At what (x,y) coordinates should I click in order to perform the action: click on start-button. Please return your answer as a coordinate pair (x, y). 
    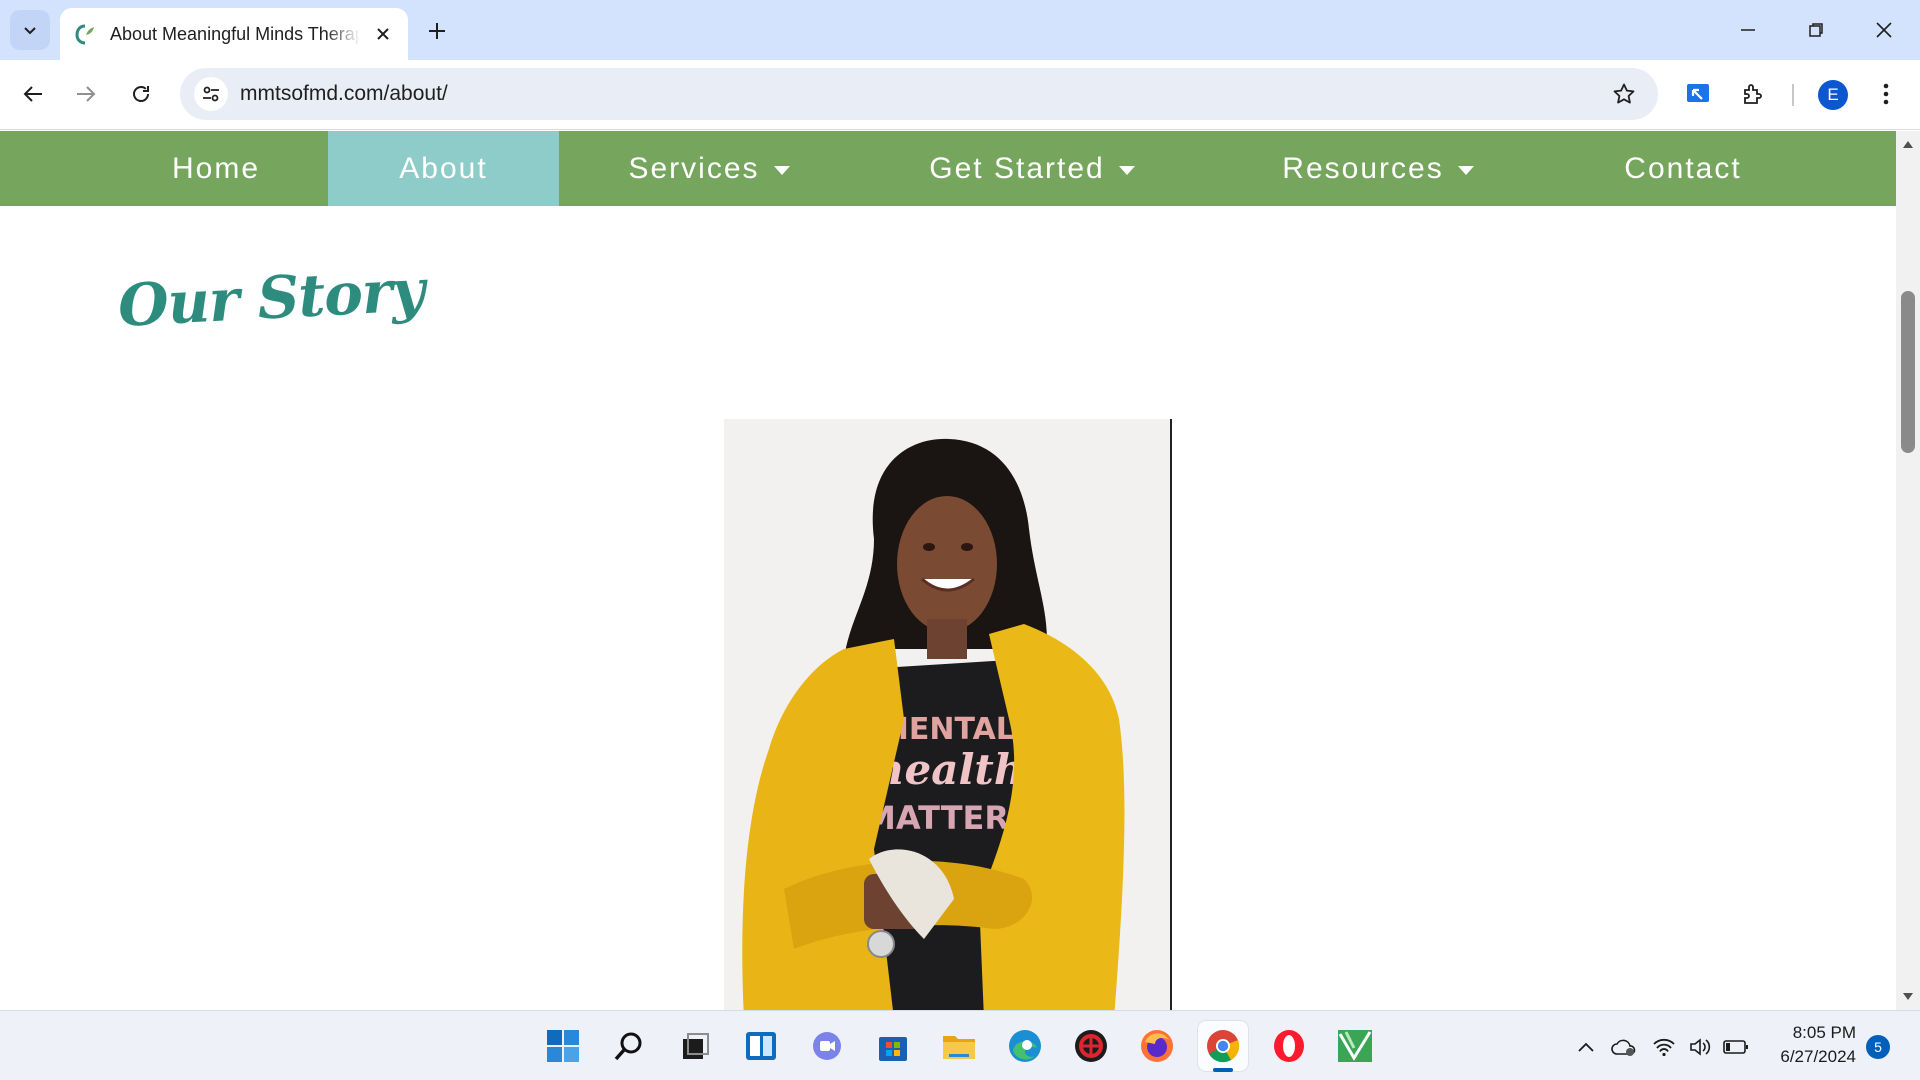
    Looking at the image, I should click on (563, 1046).